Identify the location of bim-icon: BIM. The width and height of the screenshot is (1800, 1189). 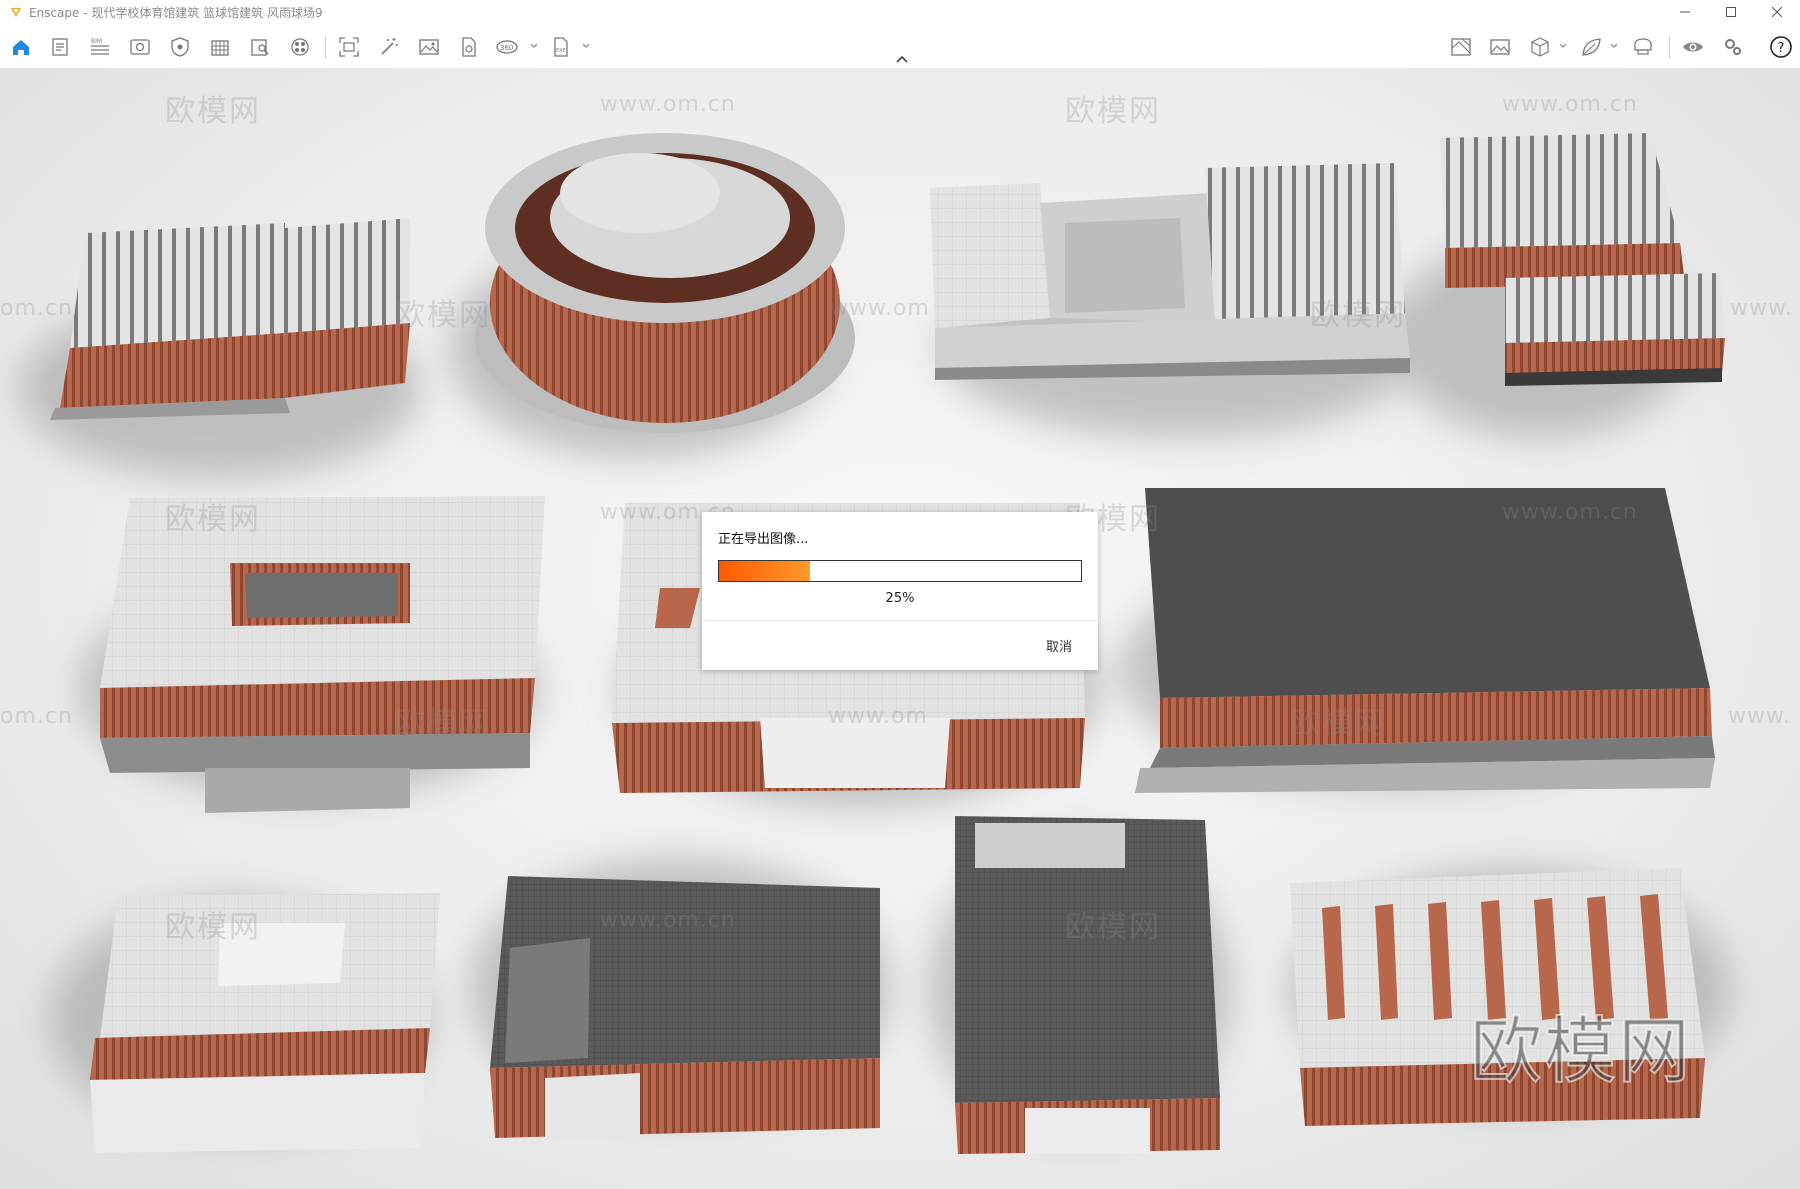
(100, 46).